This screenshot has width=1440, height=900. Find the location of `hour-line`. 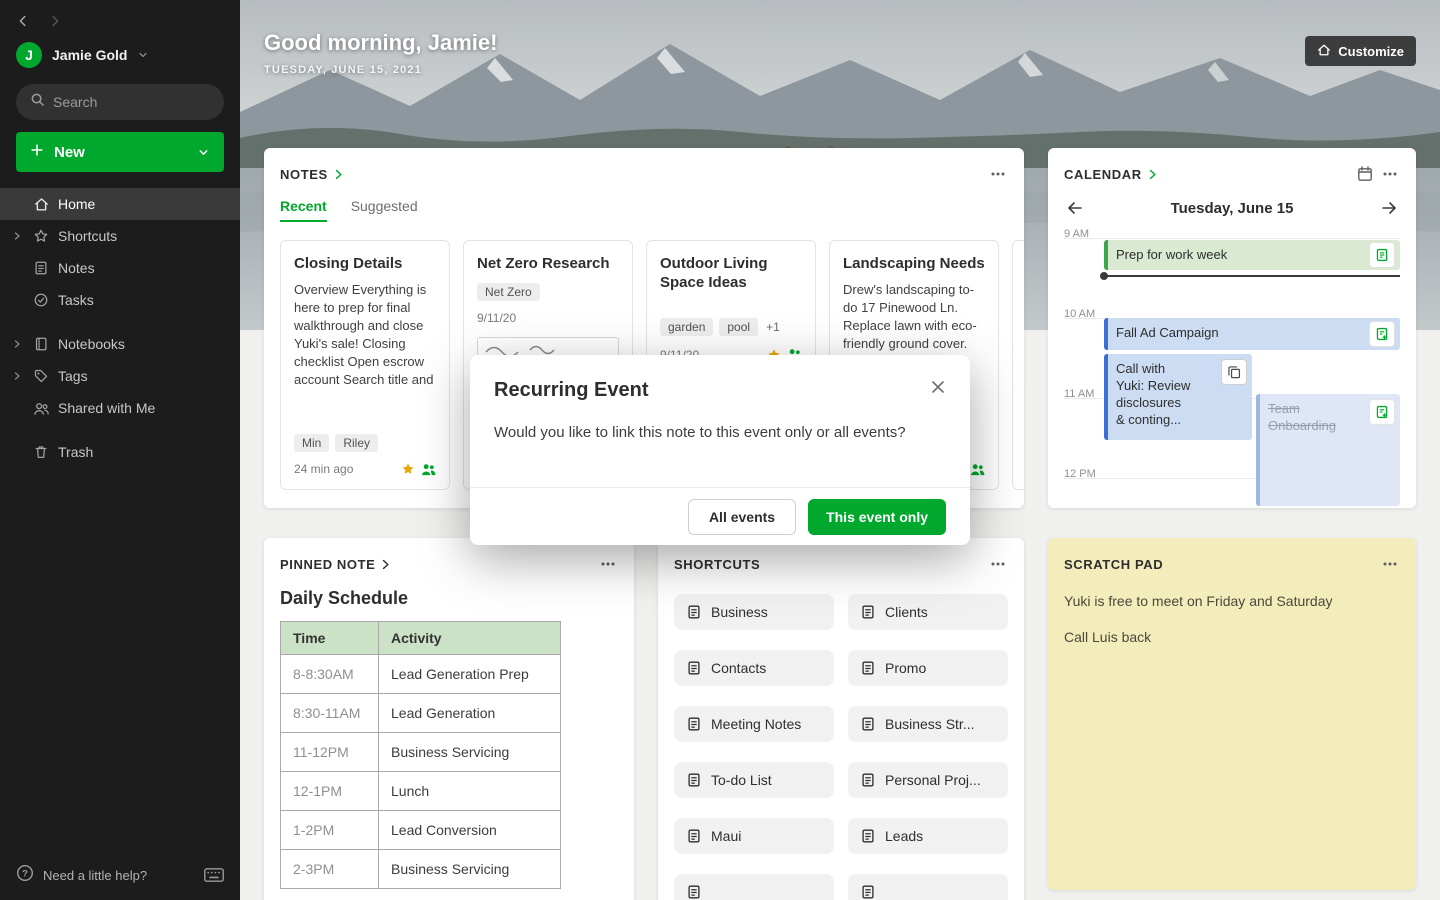

hour-line is located at coordinates (1232, 238).